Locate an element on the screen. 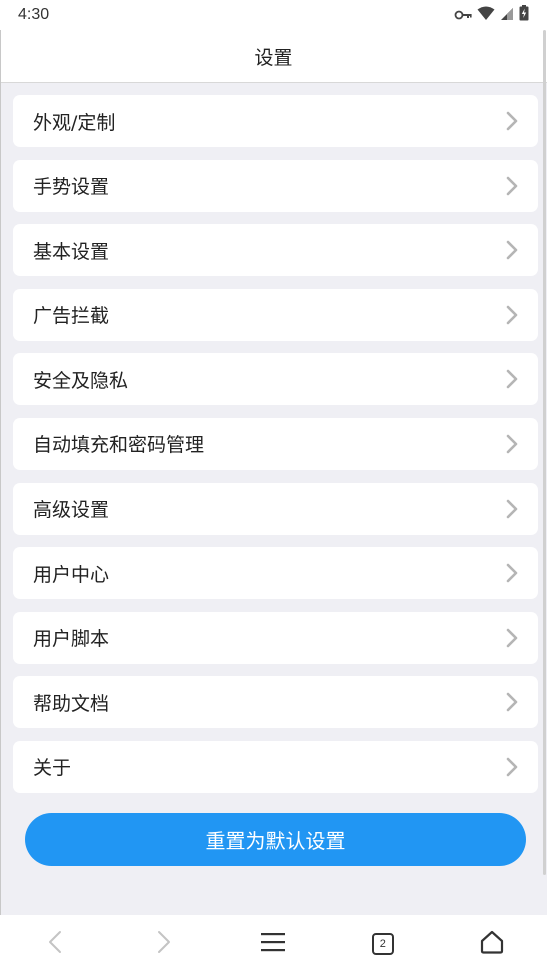 This screenshot has width=547, height=972. settings-item-label: 高级设置 is located at coordinates (71, 510).